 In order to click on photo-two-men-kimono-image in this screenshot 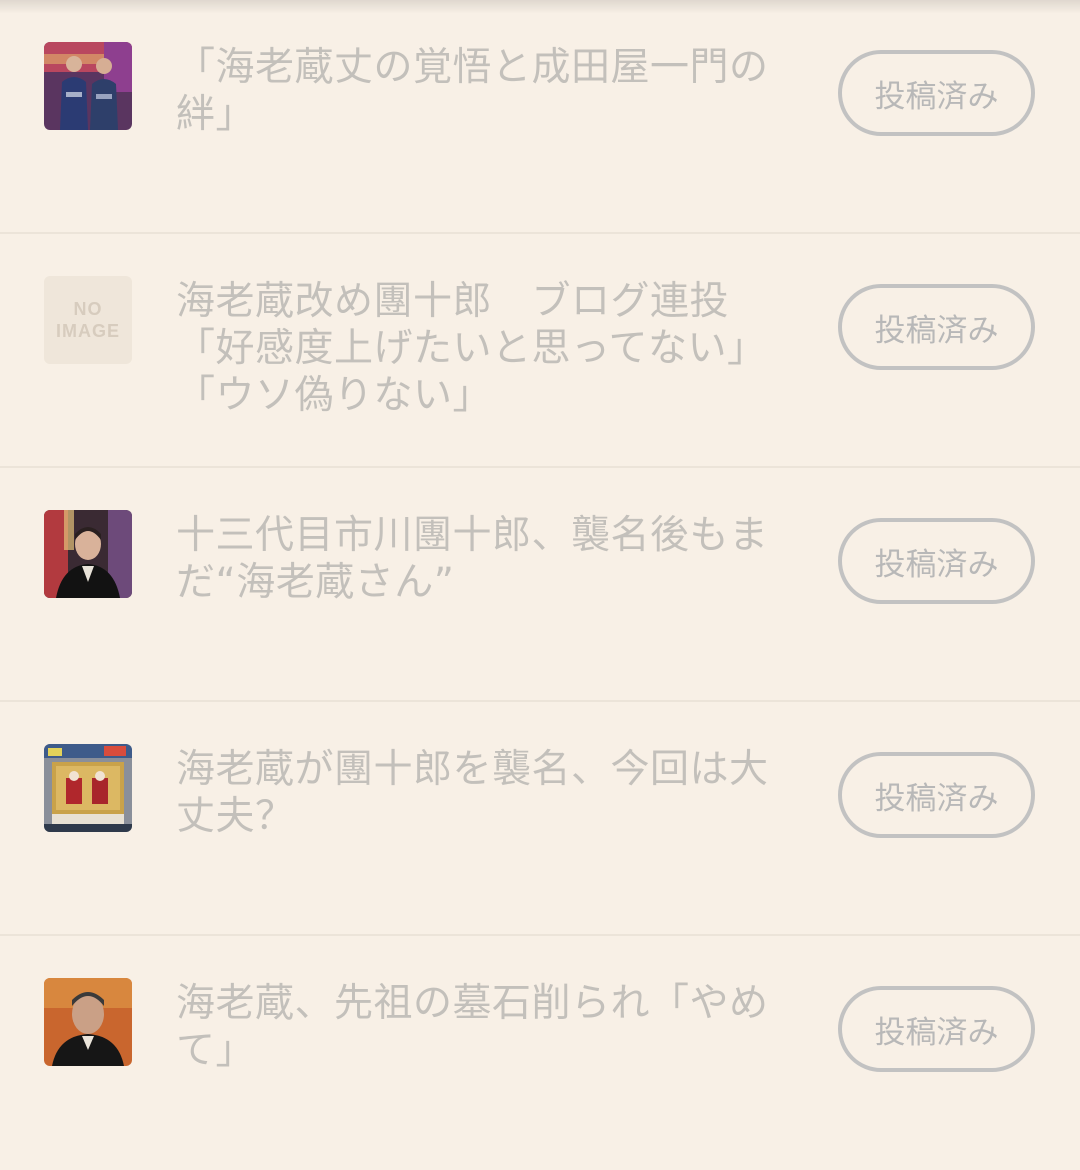, I will do `click(88, 86)`.